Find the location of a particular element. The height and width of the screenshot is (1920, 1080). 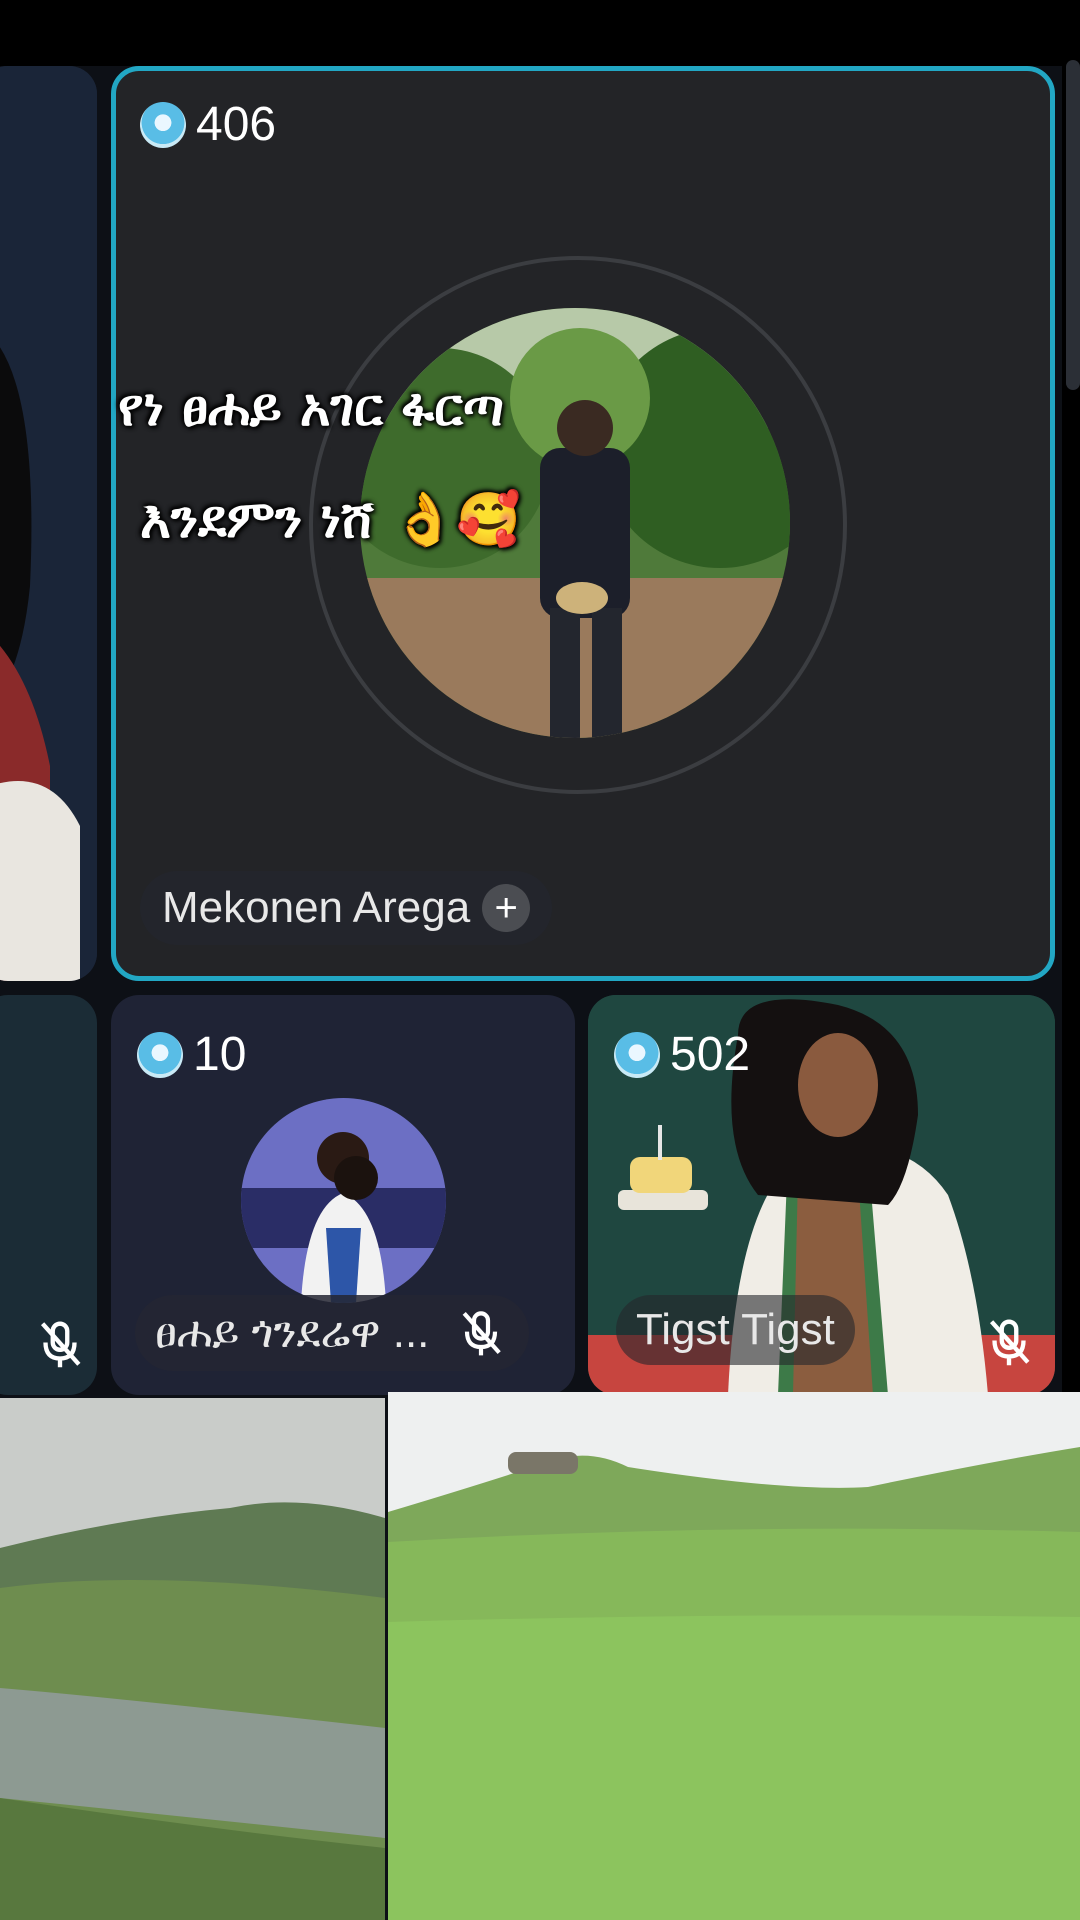

top-status-bar is located at coordinates (540, 33).